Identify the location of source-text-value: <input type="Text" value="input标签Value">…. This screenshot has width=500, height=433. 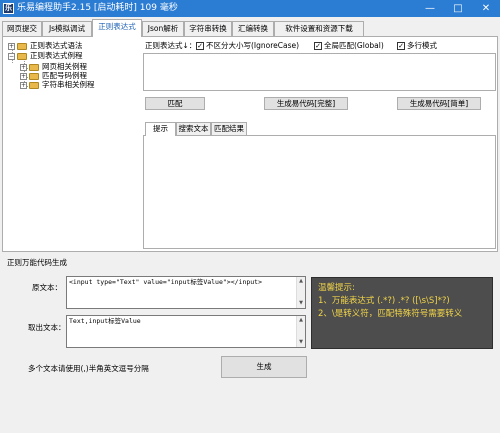
(166, 282).